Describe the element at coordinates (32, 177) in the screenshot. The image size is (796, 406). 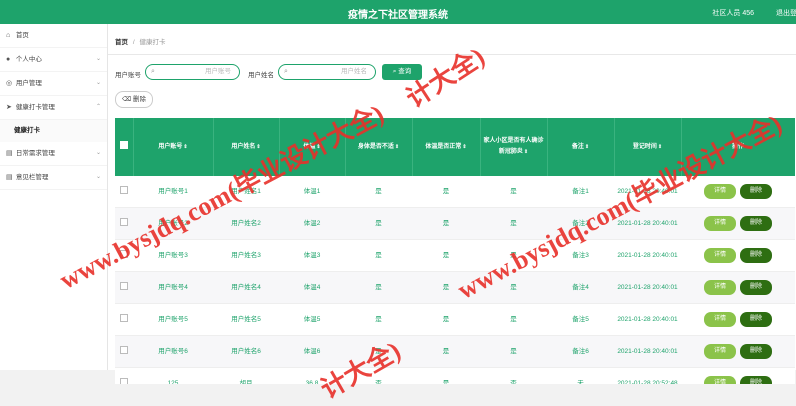
I see `sidebar-item-label: 意见栏管理` at that location.